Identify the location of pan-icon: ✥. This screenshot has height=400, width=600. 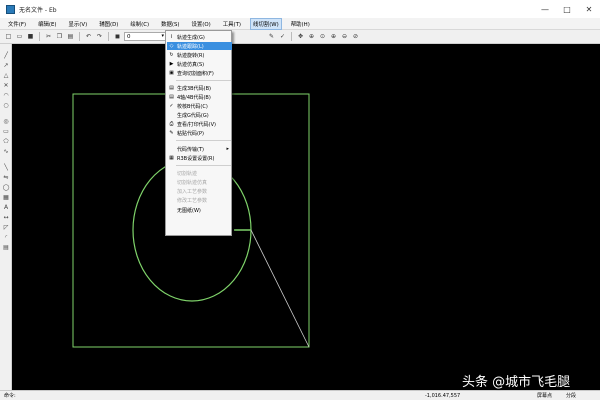
(300, 36).